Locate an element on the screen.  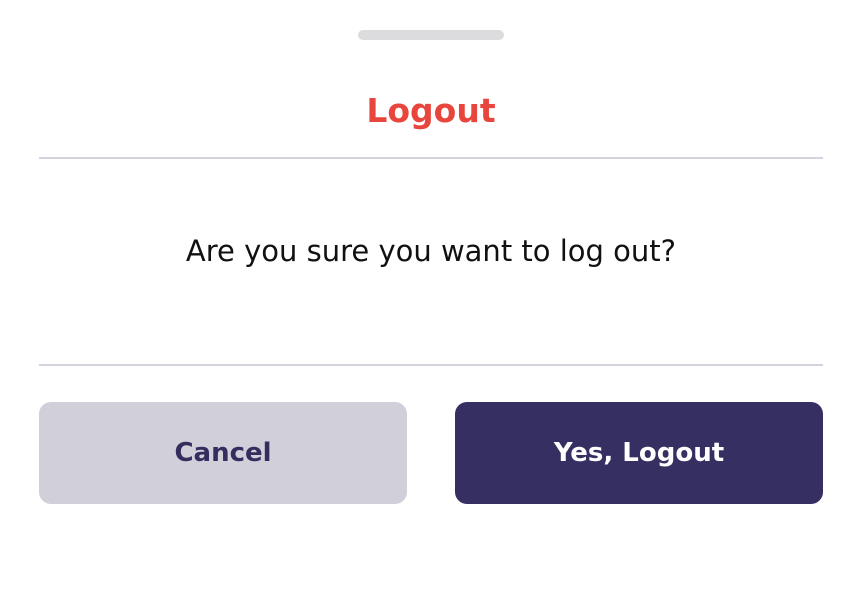
cancel-button-label: Cancel is located at coordinates (223, 453).